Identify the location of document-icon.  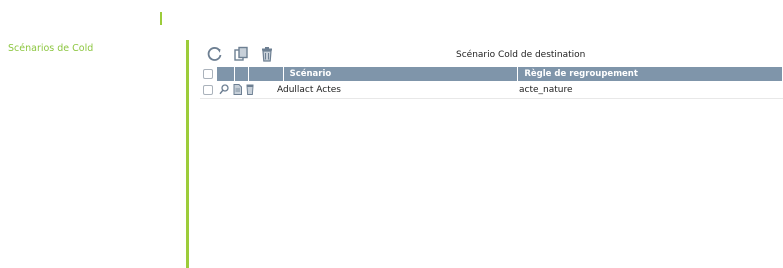
(237, 89).